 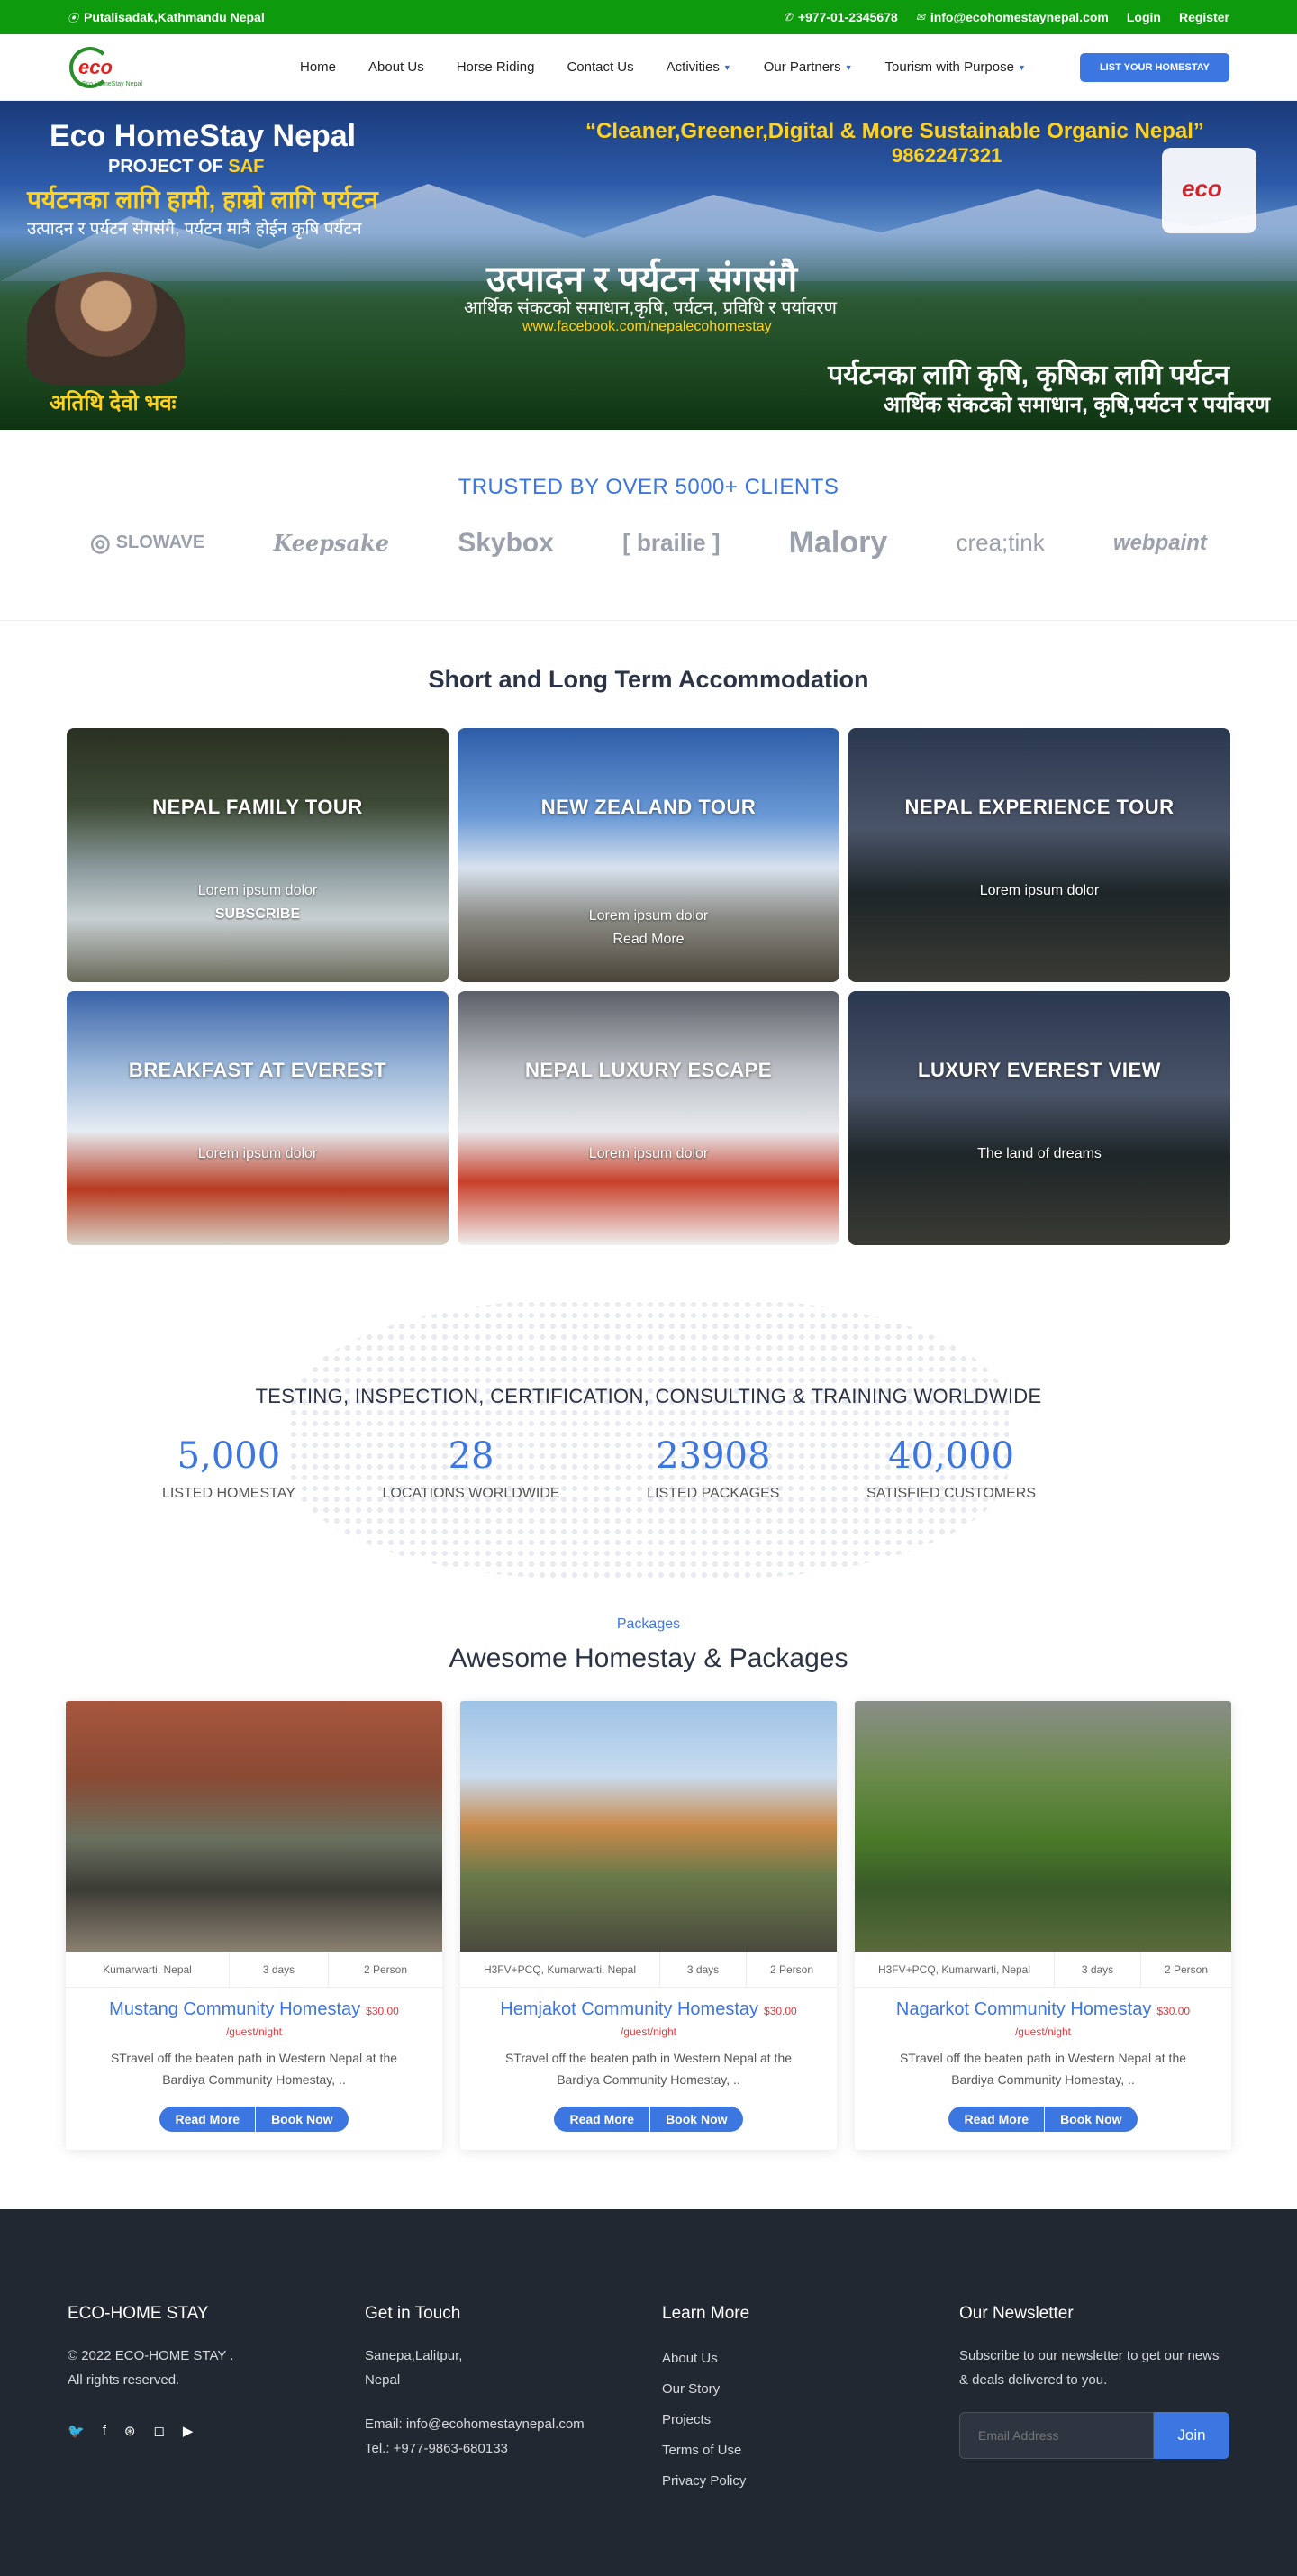 I want to click on subscribe-link: SUBSCRIBE, so click(x=258, y=914).